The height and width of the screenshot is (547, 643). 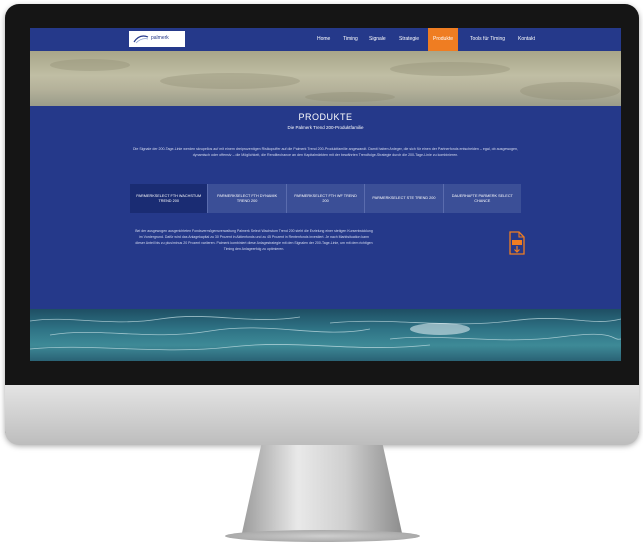 I want to click on monitor-chin, so click(x=322, y=415).